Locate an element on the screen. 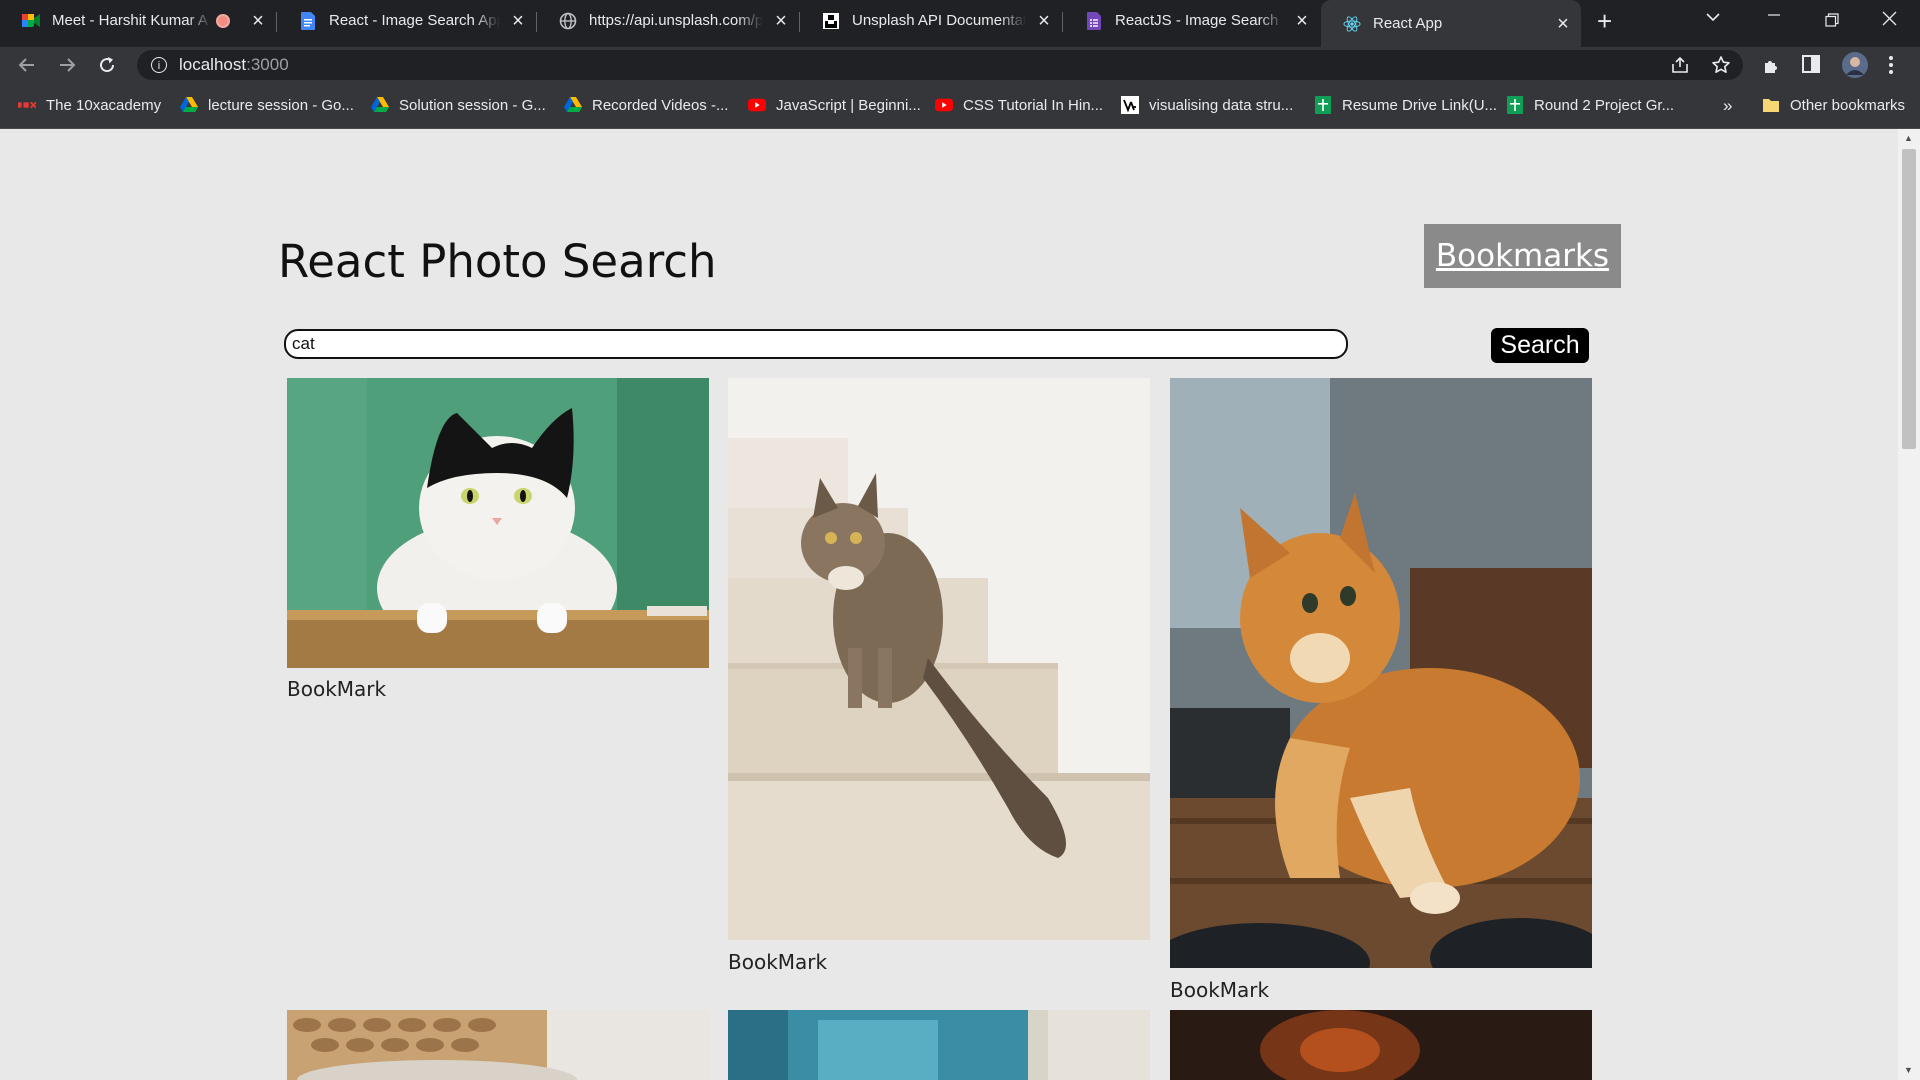 This screenshot has height=1080, width=1920. menu-kebab-icon is located at coordinates (1891, 67).